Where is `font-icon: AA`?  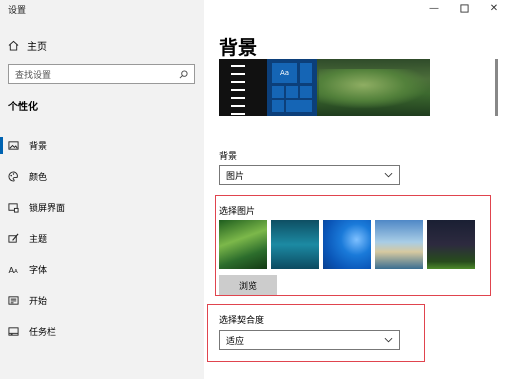
font-icon: AA is located at coordinates (13, 270).